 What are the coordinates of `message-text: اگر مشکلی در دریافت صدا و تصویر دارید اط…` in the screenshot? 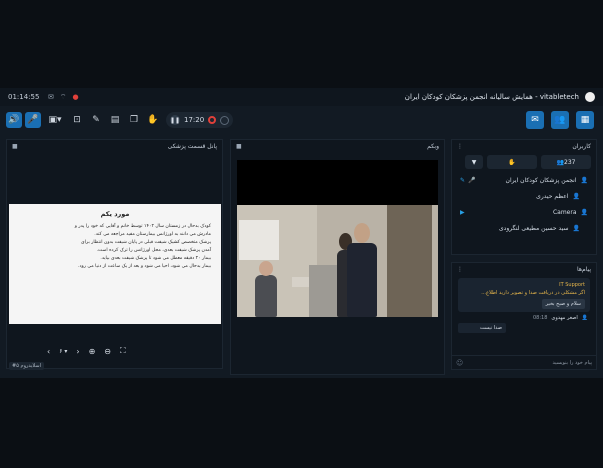 It's located at (533, 293).